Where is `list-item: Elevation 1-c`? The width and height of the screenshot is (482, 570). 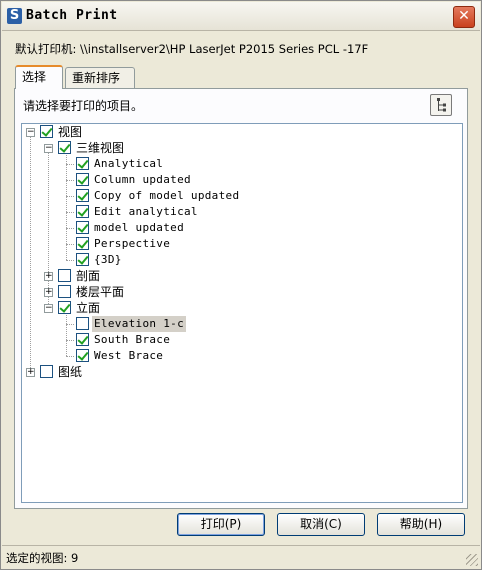
list-item: Elevation 1-c is located at coordinates (172, 324).